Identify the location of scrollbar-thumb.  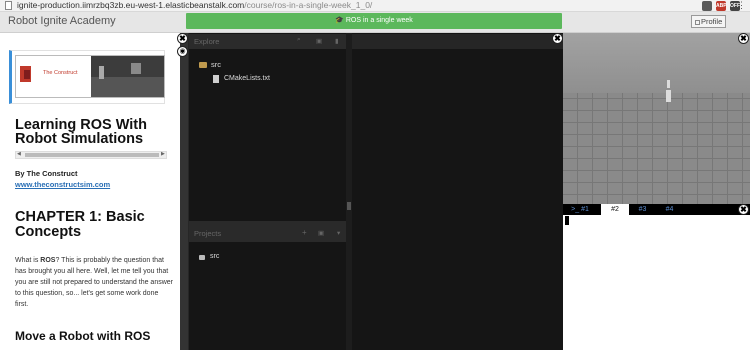
(92, 155).